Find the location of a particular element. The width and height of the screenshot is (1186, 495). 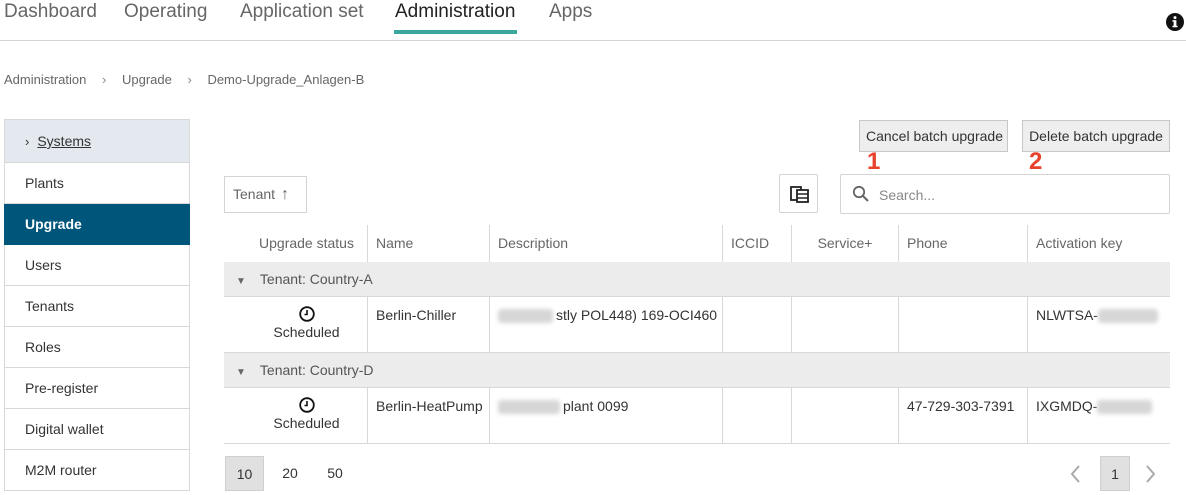

column-header-iccid: ICCID is located at coordinates (757, 243).